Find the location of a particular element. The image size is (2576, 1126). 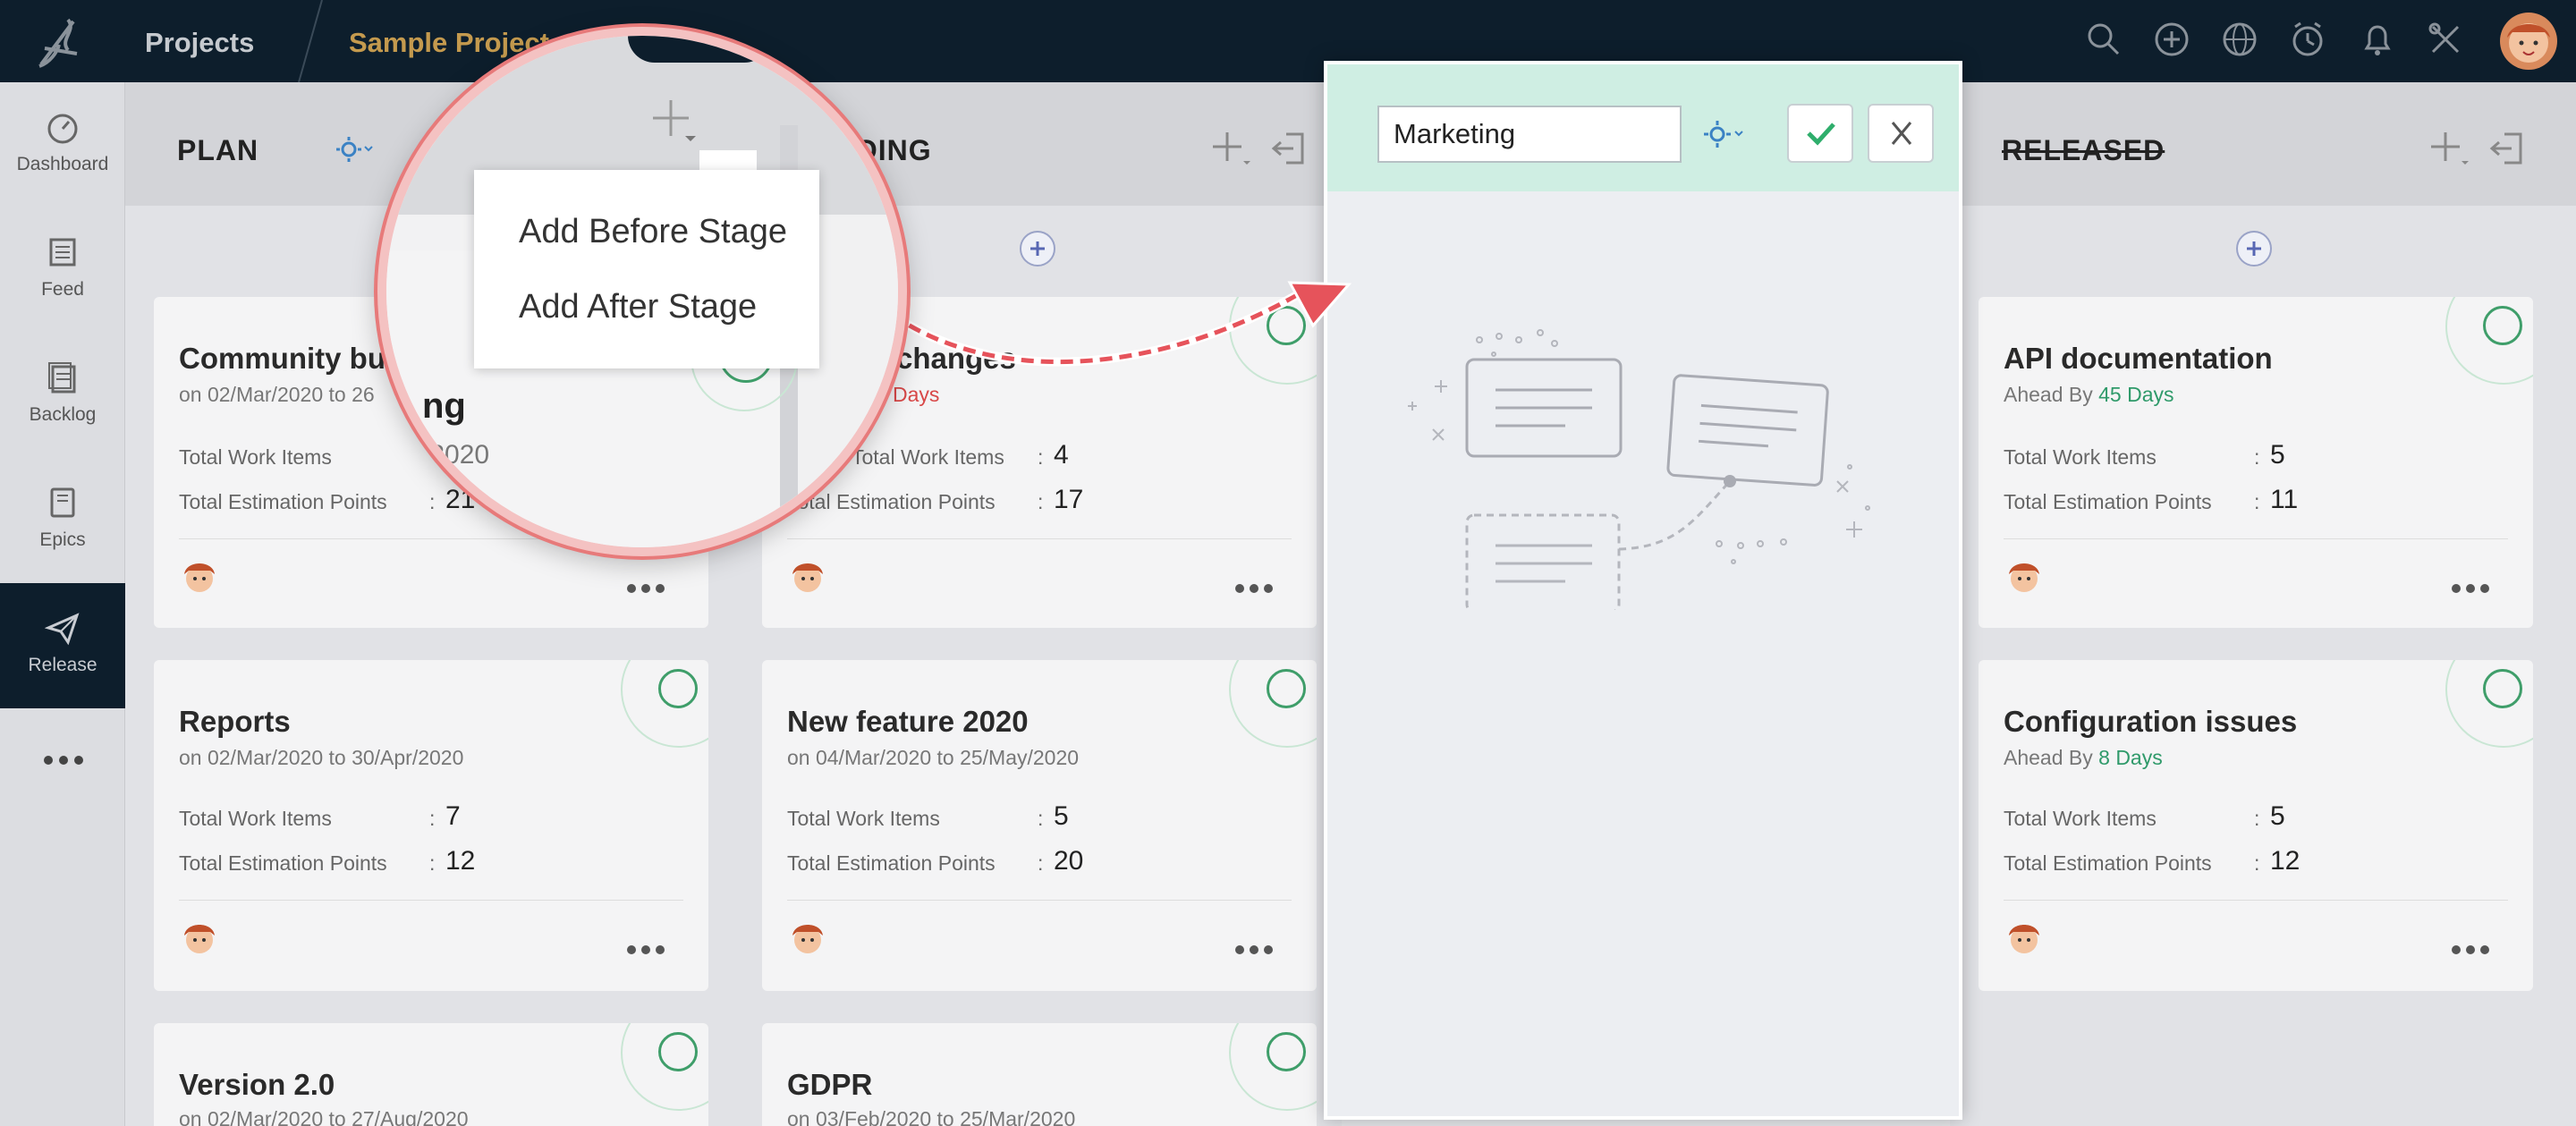

add-circle-icon is located at coordinates (2171, 39).